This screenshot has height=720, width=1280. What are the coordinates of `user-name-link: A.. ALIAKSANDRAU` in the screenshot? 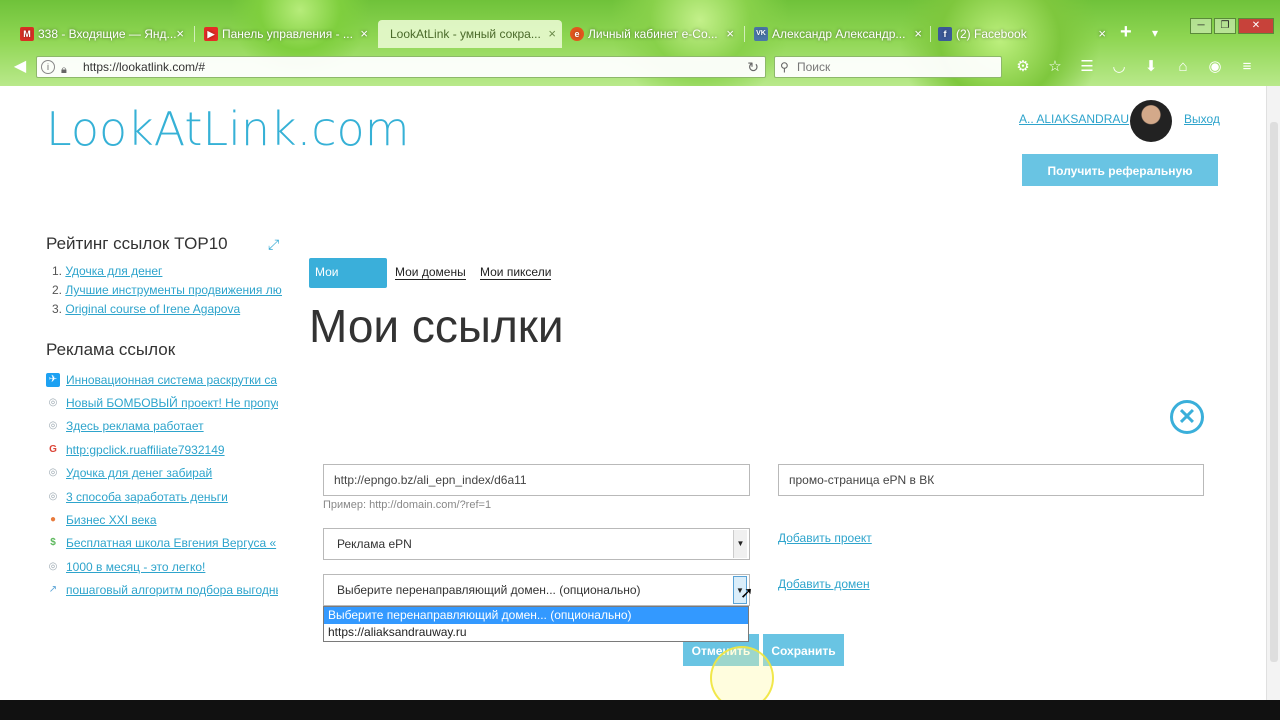 It's located at (1074, 119).